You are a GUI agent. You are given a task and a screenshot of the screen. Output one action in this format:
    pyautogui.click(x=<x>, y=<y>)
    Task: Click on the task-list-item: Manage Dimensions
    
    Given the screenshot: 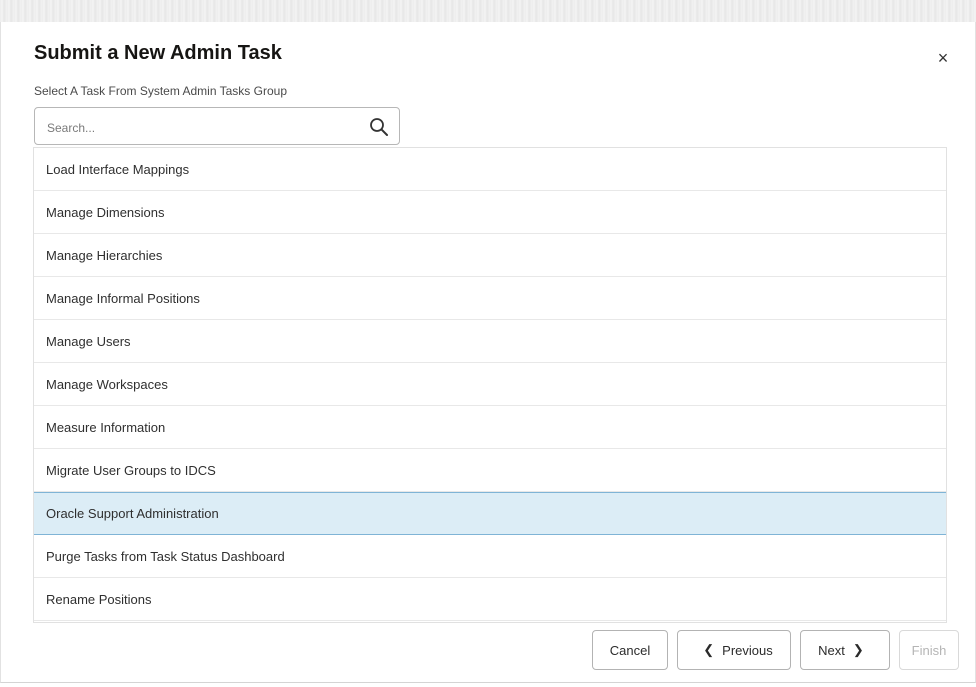 What is the action you would take?
    pyautogui.click(x=490, y=212)
    